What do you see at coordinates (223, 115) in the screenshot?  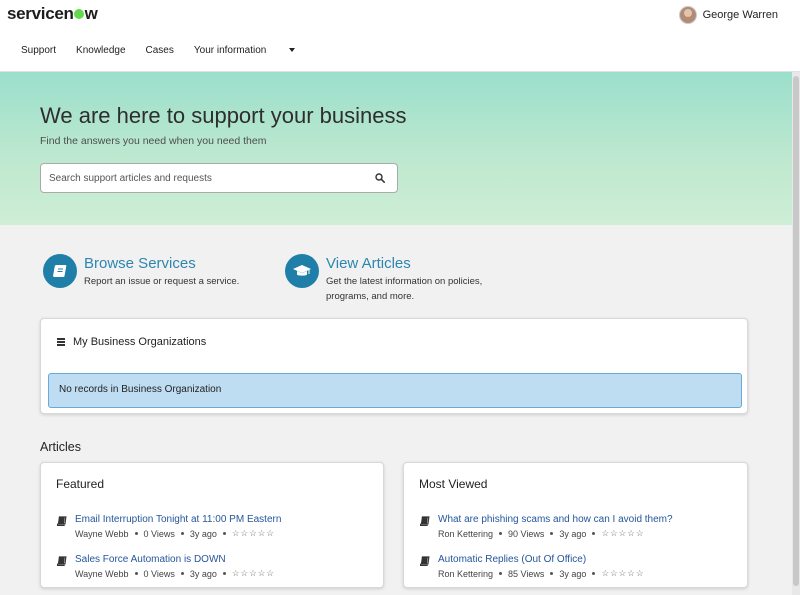 I see `hero-title: We are here to support your business` at bounding box center [223, 115].